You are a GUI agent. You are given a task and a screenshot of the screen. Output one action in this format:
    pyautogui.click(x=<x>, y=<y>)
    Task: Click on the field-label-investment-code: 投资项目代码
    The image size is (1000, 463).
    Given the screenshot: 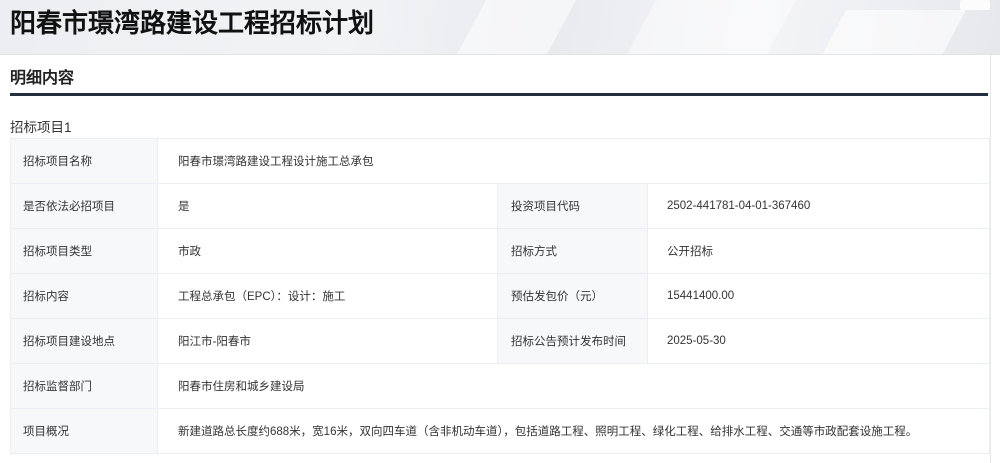 What is the action you would take?
    pyautogui.click(x=572, y=206)
    